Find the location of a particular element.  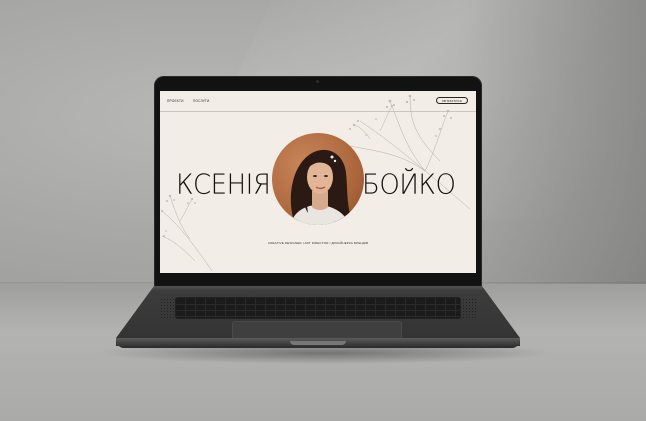

profile-photo is located at coordinates (318, 179).